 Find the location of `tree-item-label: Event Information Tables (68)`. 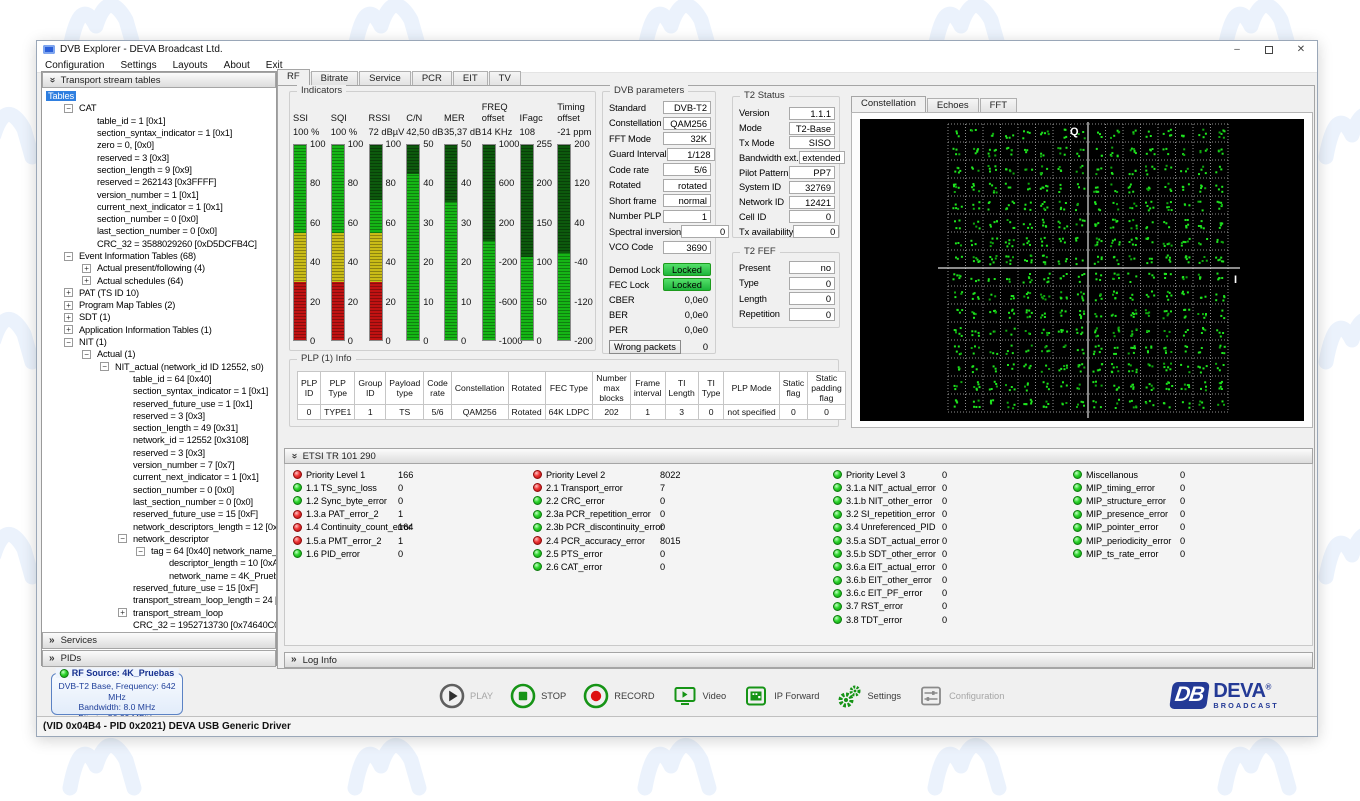

tree-item-label: Event Information Tables (68) is located at coordinates (137, 256).